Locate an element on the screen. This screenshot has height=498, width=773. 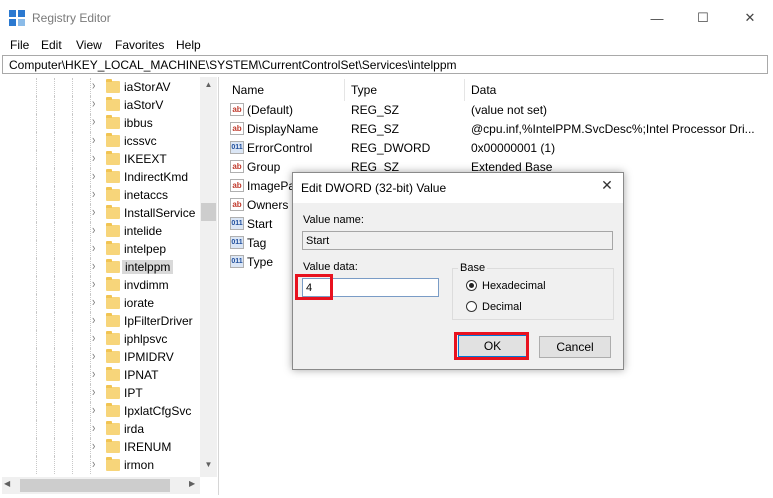
maximize-button: ☐ is located at coordinates (703, 18).